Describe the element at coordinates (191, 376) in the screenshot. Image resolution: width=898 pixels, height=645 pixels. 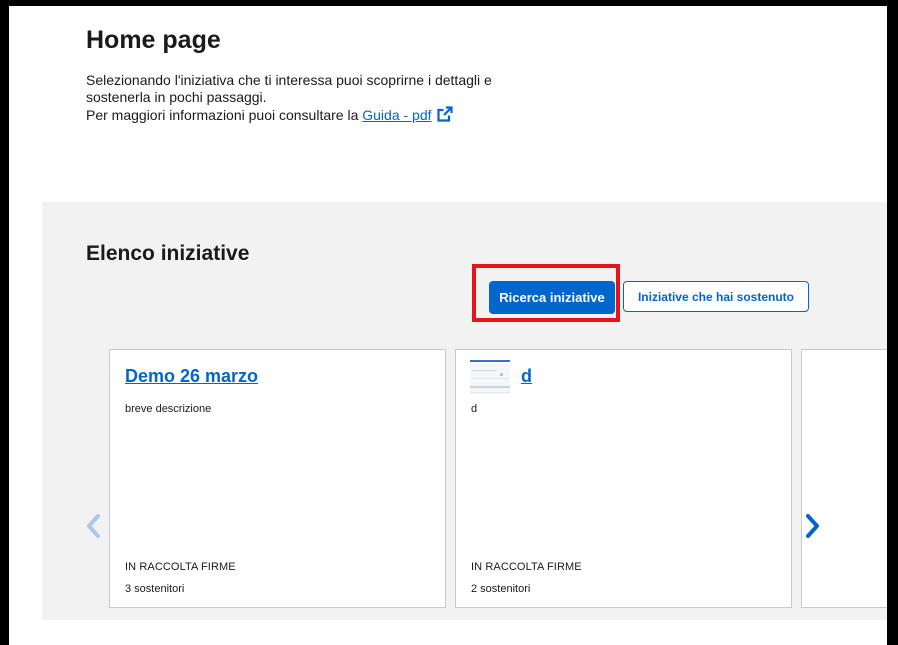
I see `initiative-card-title: Demo 26 marzo` at that location.